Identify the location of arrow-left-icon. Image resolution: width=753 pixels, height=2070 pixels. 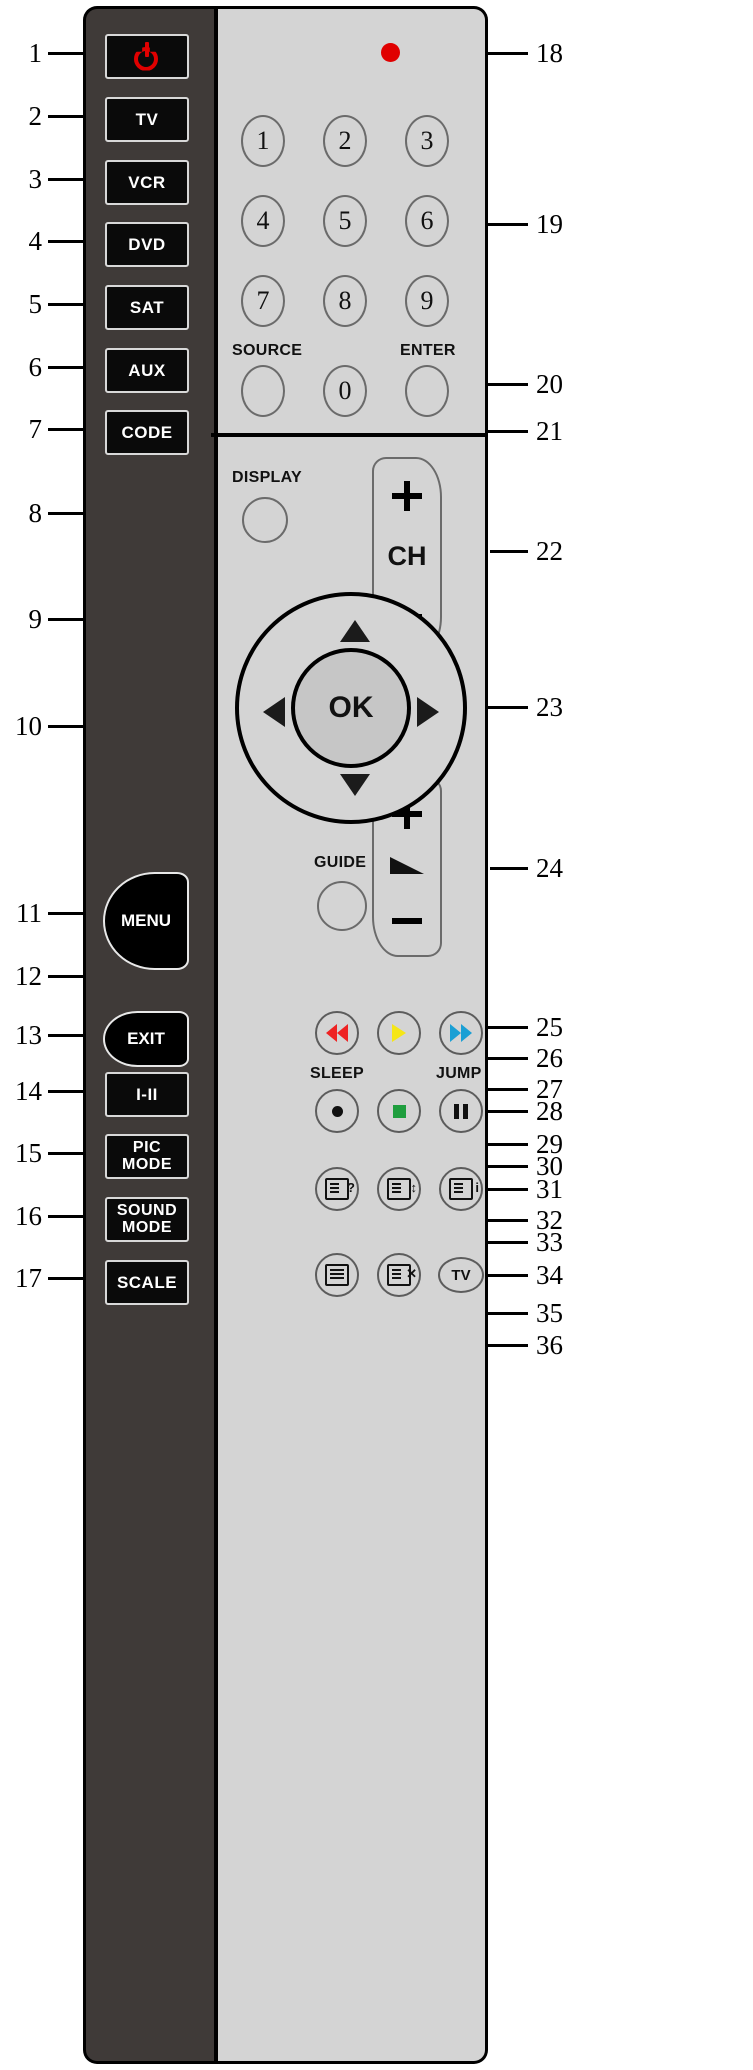
(274, 712).